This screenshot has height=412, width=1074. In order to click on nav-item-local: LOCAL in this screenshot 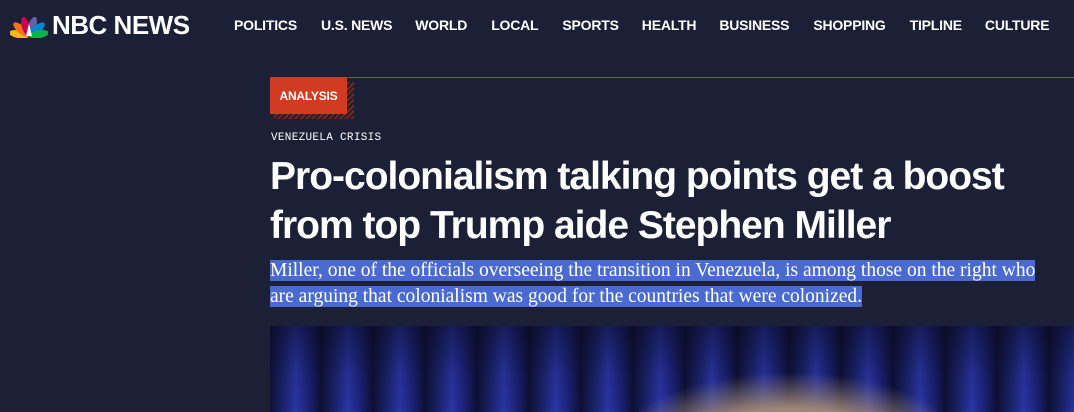, I will do `click(514, 25)`.